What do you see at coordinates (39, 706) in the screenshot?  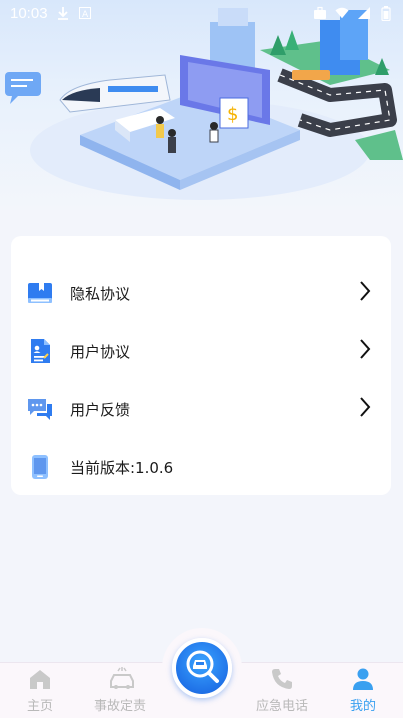 I see `tab-label: 主页` at bounding box center [39, 706].